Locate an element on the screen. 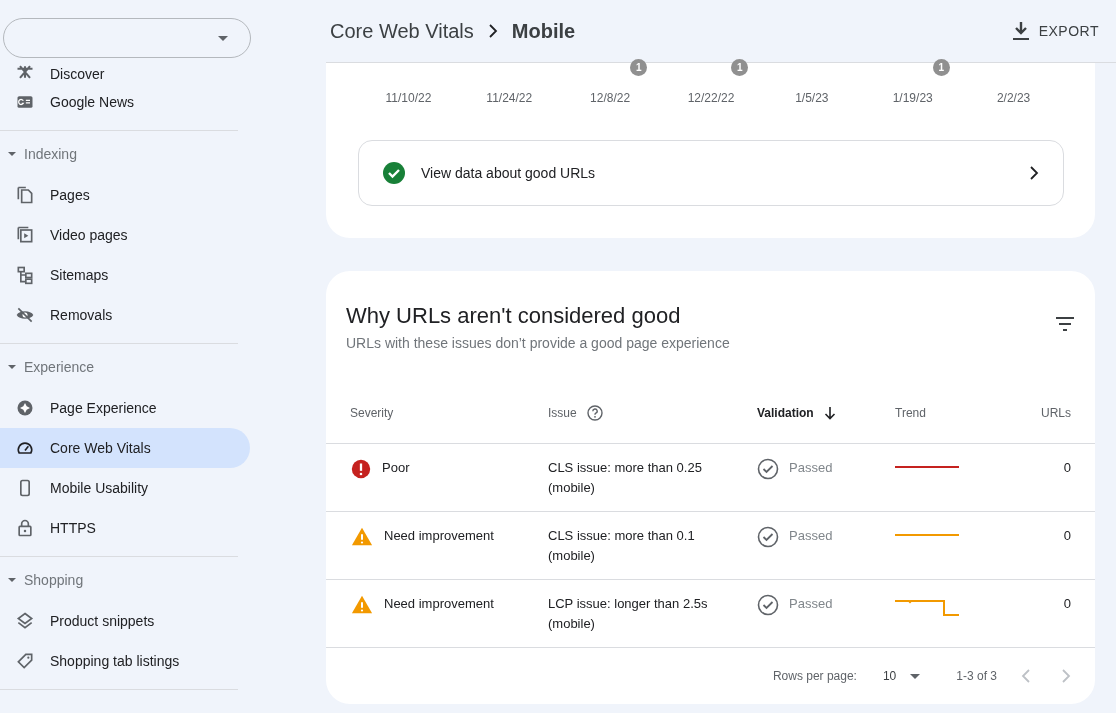 The image size is (1116, 713). section-header: Shopping is located at coordinates (163, 580).